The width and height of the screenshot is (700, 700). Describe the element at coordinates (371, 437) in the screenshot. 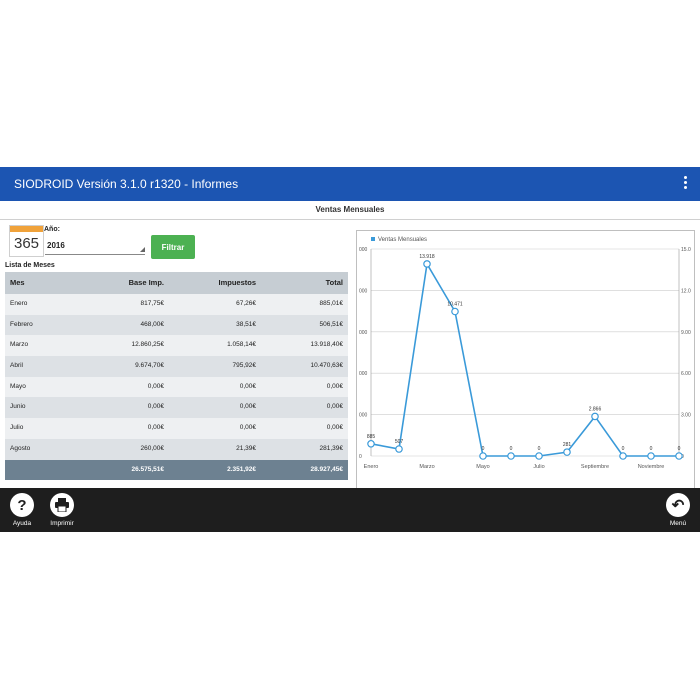

I see `data-label: 885` at that location.